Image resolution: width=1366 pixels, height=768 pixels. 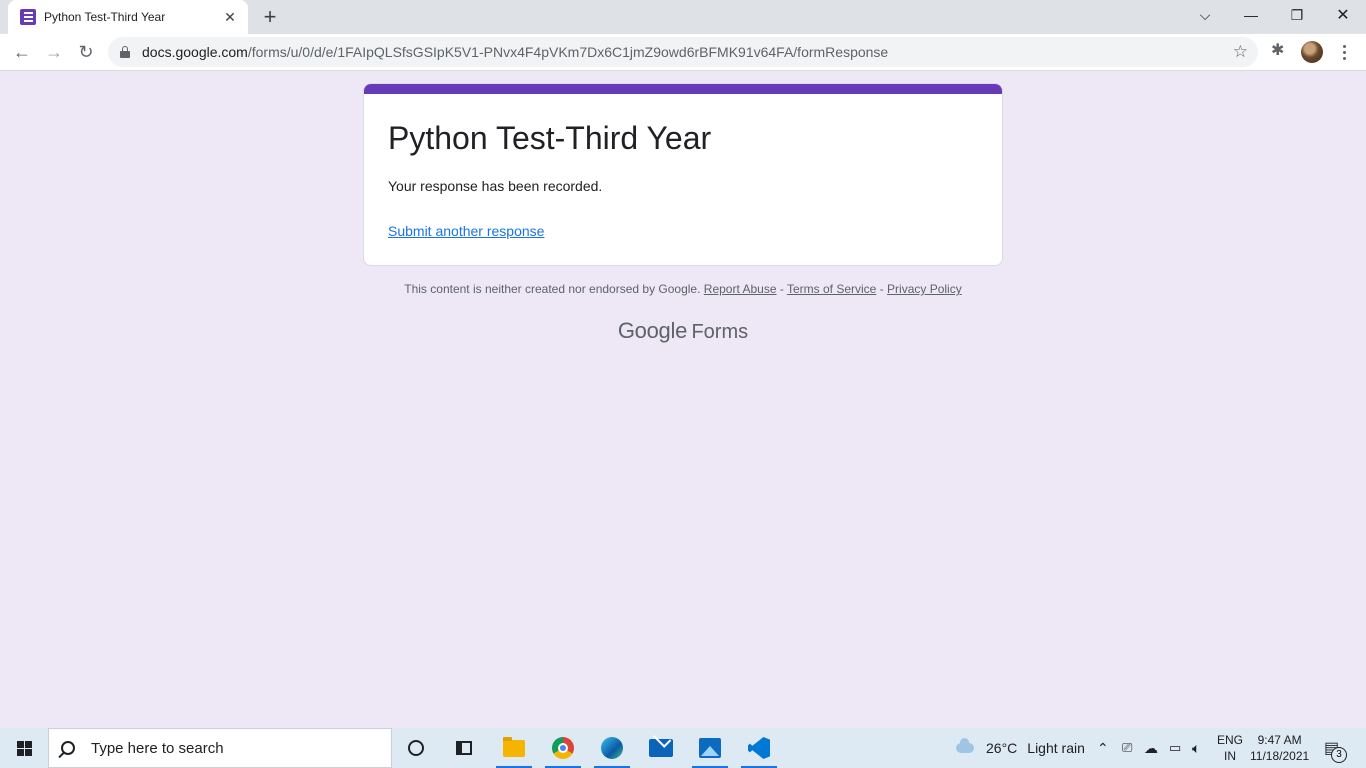 I want to click on restore-button: ❐, so click(x=1297, y=15).